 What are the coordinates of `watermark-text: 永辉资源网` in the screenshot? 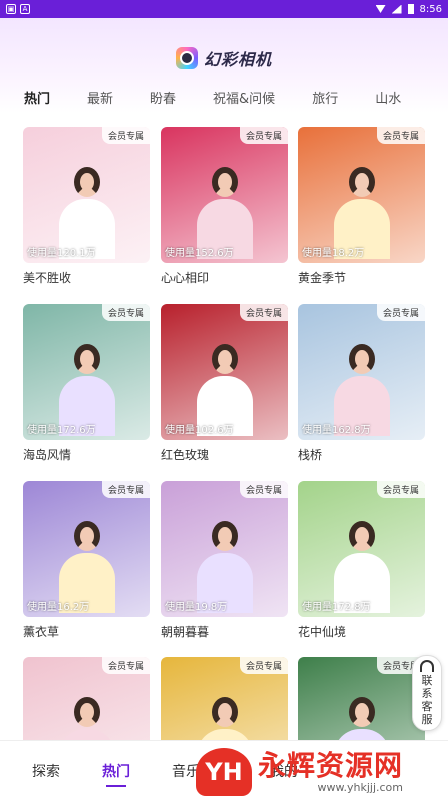 It's located at (331, 765).